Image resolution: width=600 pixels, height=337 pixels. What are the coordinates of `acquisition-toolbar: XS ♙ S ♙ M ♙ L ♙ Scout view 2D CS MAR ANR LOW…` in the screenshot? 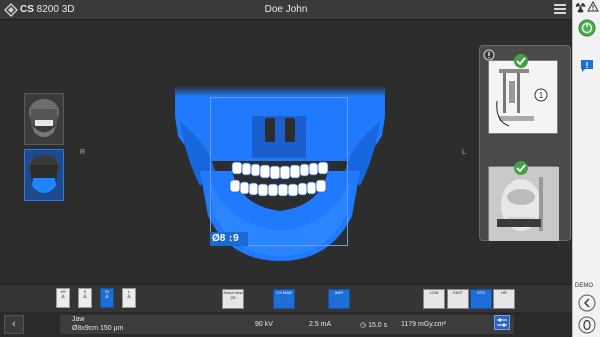 It's located at (286, 298).